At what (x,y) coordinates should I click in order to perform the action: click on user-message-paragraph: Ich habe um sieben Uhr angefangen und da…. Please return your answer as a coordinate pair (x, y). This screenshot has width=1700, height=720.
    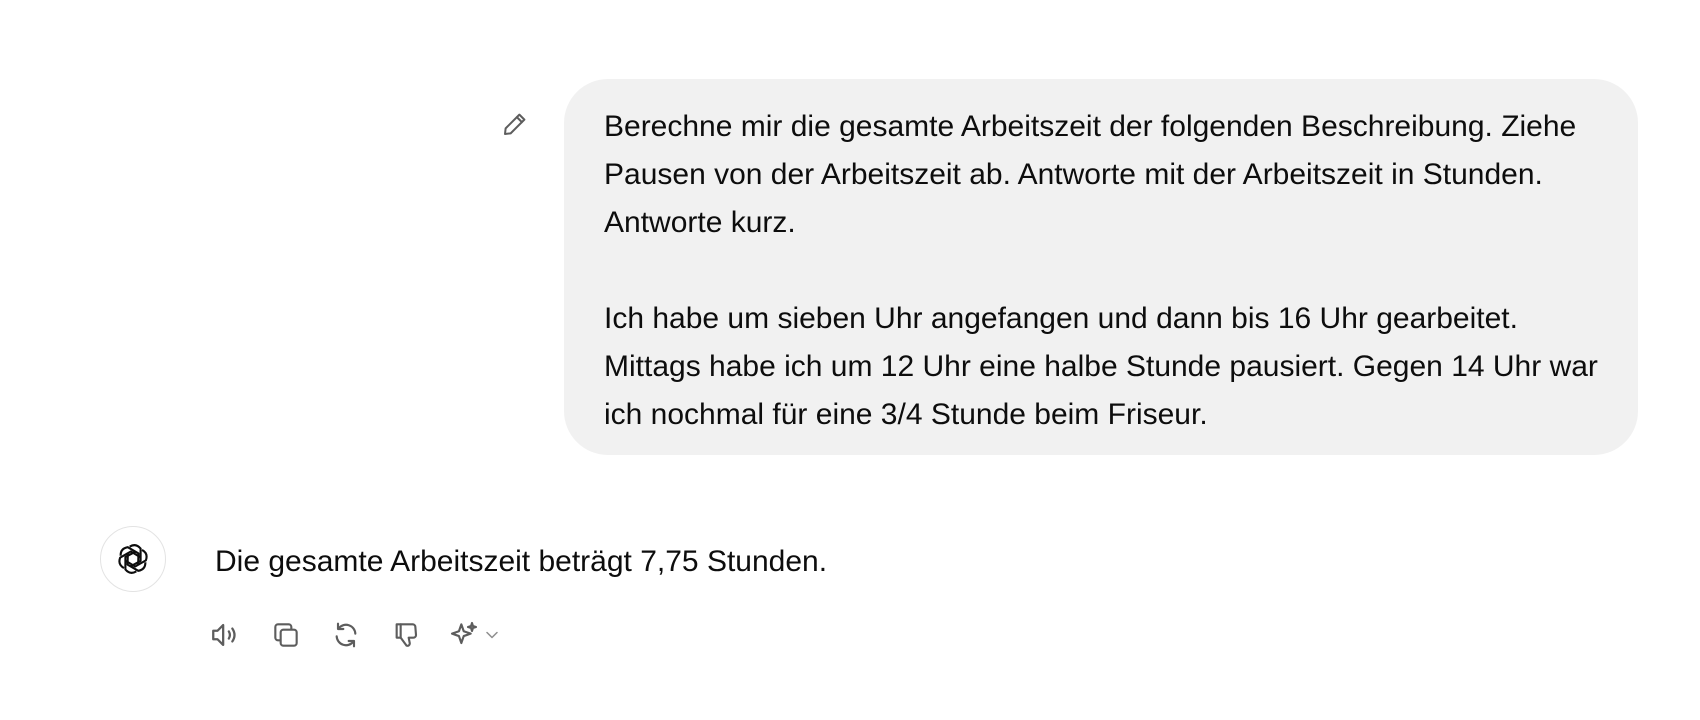
    Looking at the image, I should click on (1101, 366).